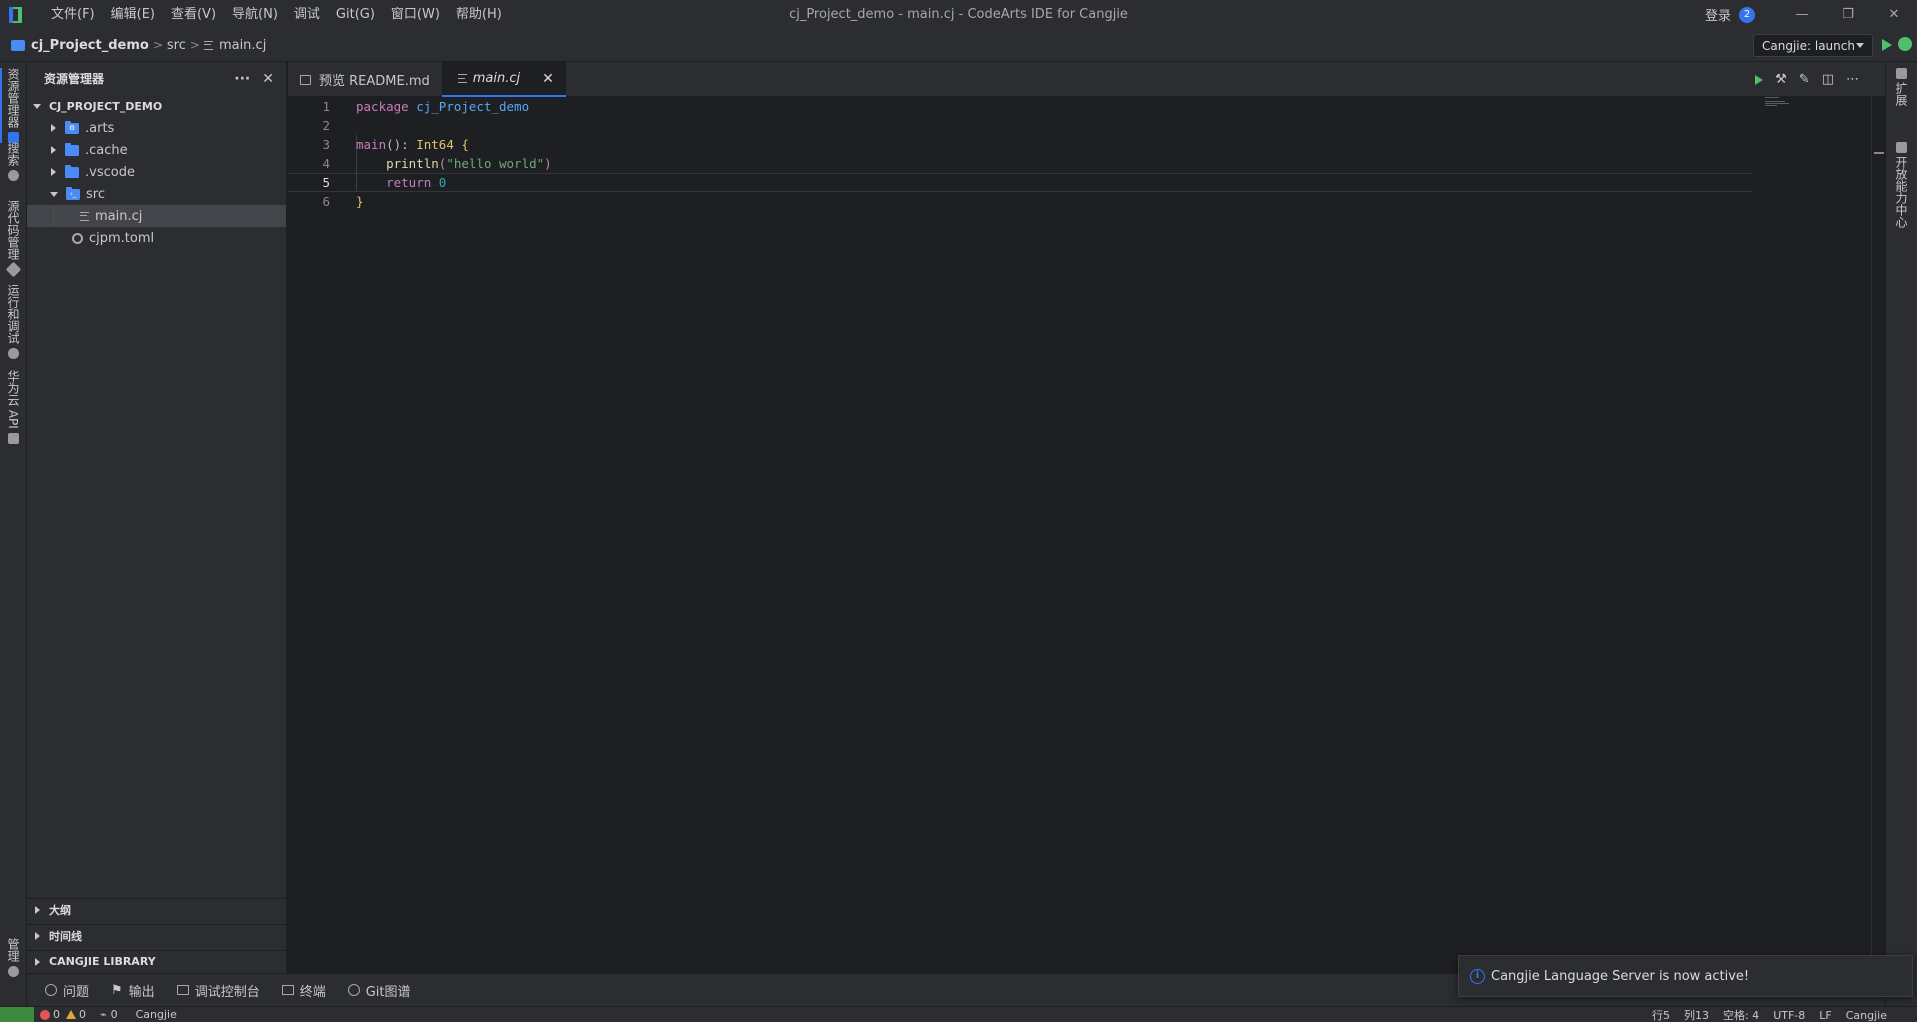 The height and width of the screenshot is (1022, 1917). Describe the element at coordinates (13, 161) in the screenshot. I see `activity-search: 搜索` at that location.